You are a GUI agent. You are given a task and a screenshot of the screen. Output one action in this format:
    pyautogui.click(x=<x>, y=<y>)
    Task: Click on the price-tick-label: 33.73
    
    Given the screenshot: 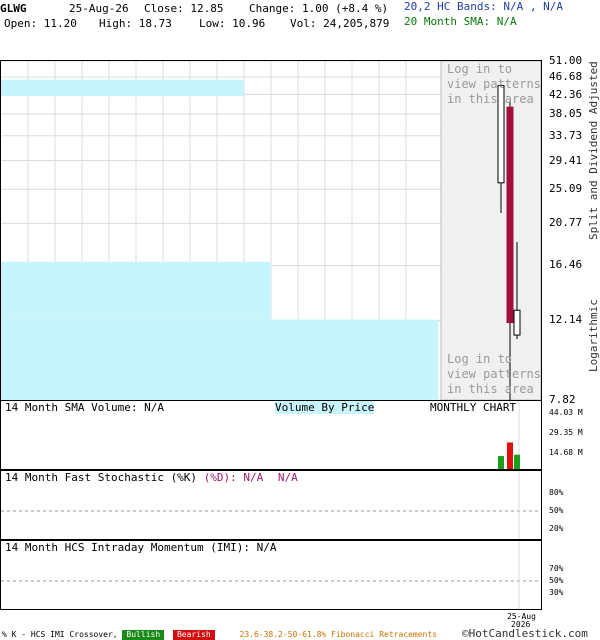 What is the action you would take?
    pyautogui.click(x=566, y=135)
    